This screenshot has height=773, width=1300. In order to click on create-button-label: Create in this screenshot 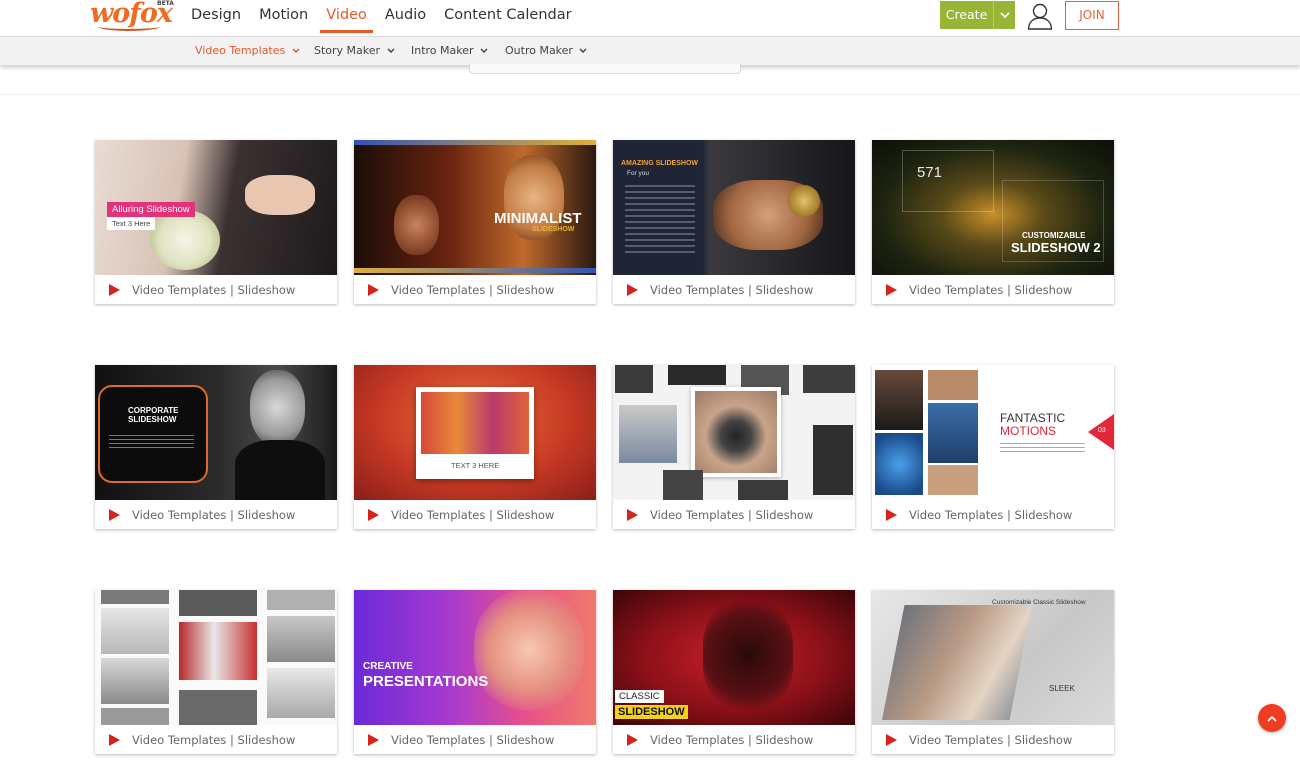, I will do `click(967, 15)`.